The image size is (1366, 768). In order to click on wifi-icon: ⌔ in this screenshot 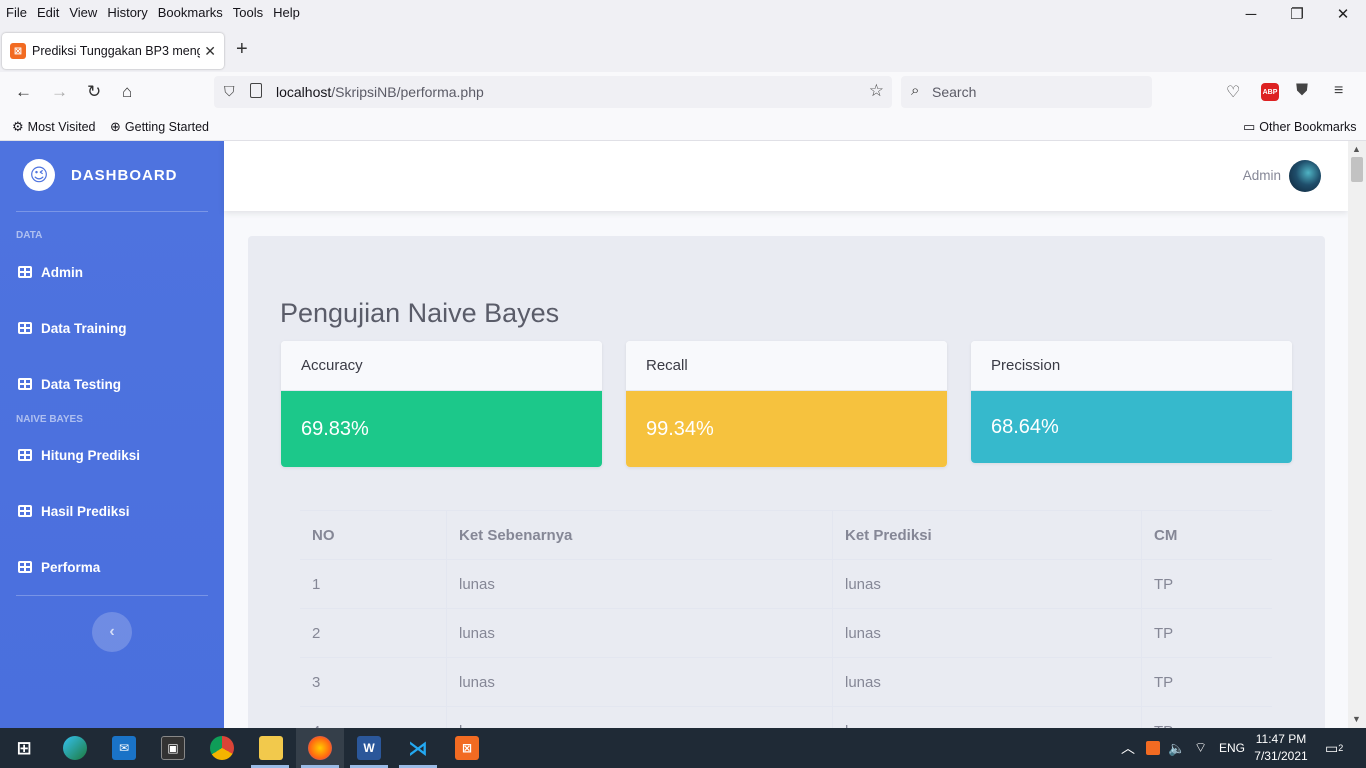, I will do `click(1200, 748)`.